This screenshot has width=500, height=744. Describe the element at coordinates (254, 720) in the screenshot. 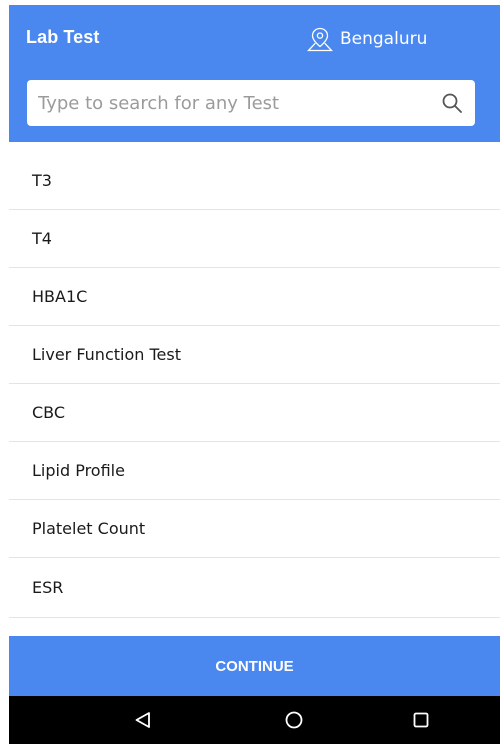

I see `system-nav-bar` at that location.